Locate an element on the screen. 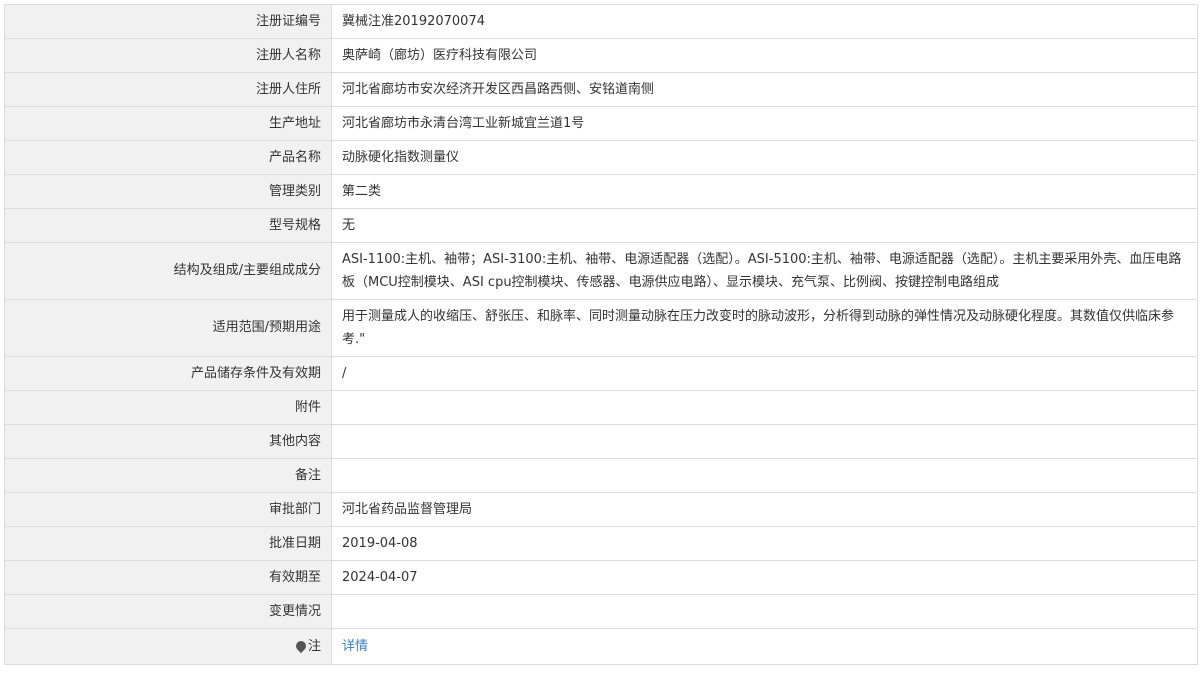 This screenshot has width=1200, height=675. row-management-category: 管理类别 第二类 is located at coordinates (601, 191).